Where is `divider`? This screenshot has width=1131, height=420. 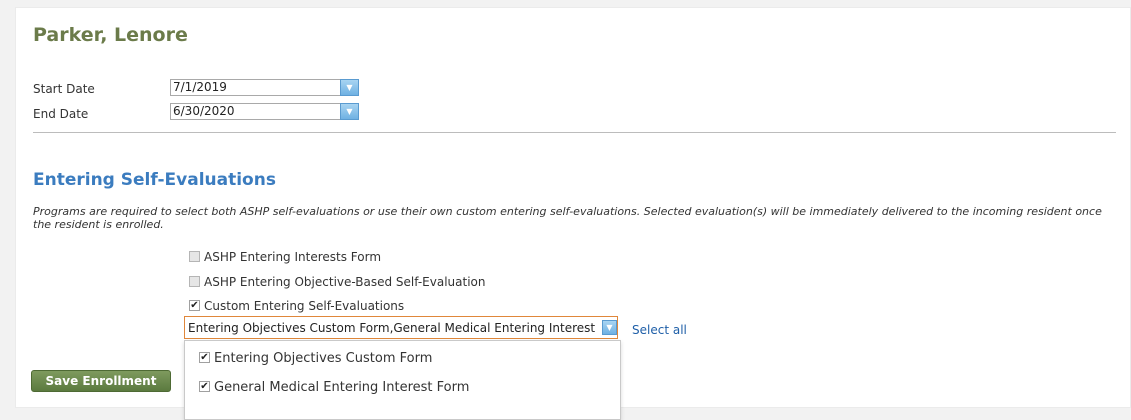
divider is located at coordinates (574, 132).